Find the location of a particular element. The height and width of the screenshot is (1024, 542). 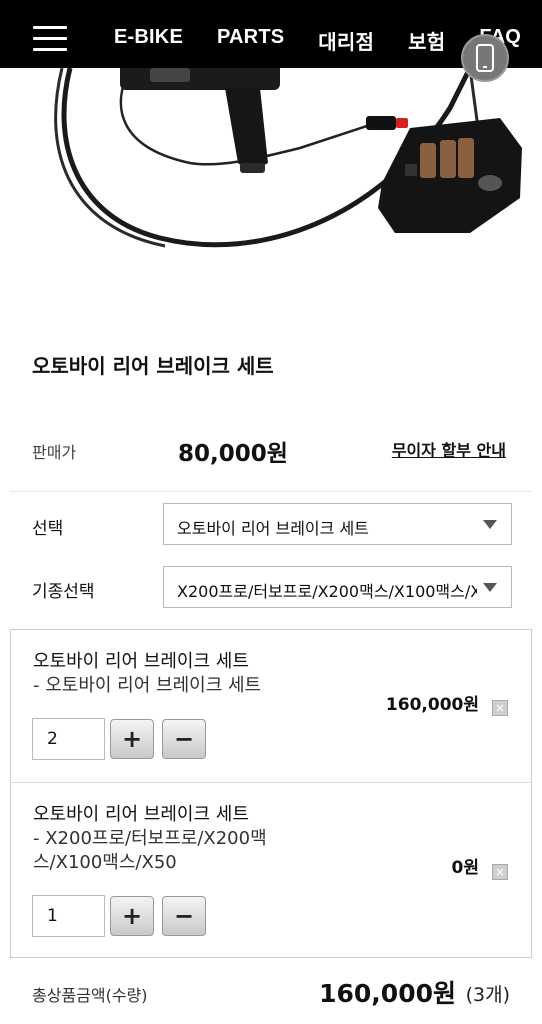

total-row: 총상품금액(수량) 160,000원 (3개) is located at coordinates (271, 992).